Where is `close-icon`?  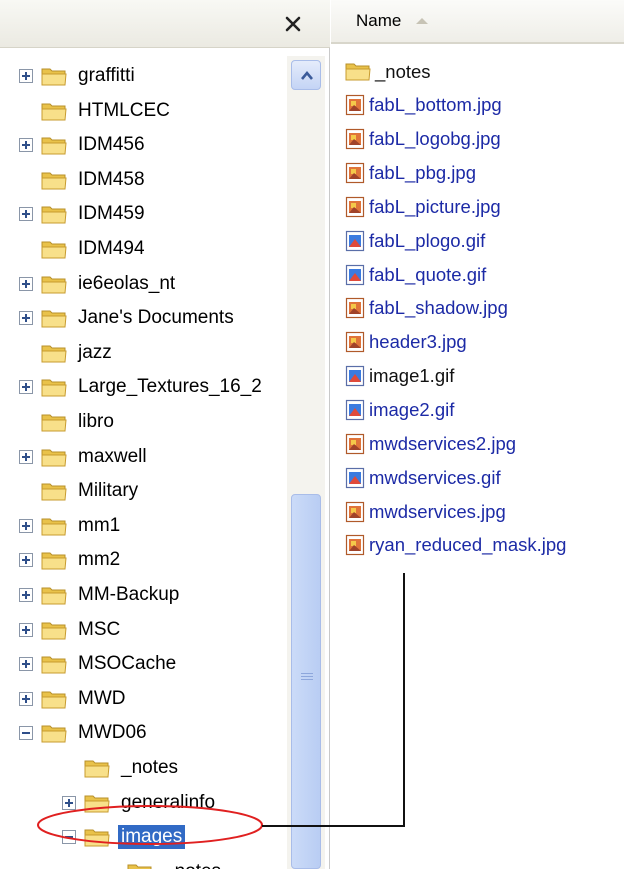 close-icon is located at coordinates (293, 24).